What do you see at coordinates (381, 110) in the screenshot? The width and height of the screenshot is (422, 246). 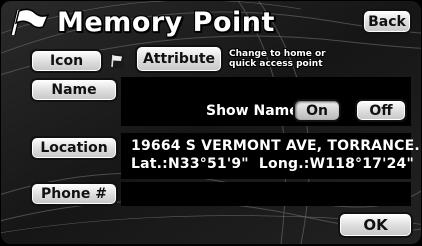 I see `show-name-off-button: Off` at bounding box center [381, 110].